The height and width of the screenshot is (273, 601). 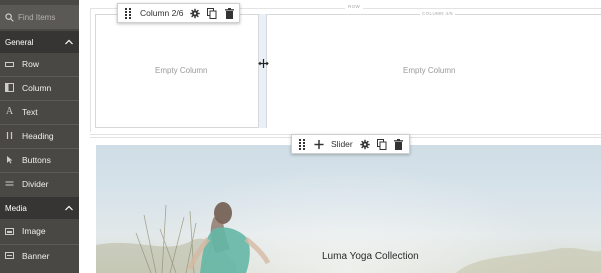 What do you see at coordinates (36, 159) in the screenshot?
I see `sidebar-item-label: Buttons` at bounding box center [36, 159].